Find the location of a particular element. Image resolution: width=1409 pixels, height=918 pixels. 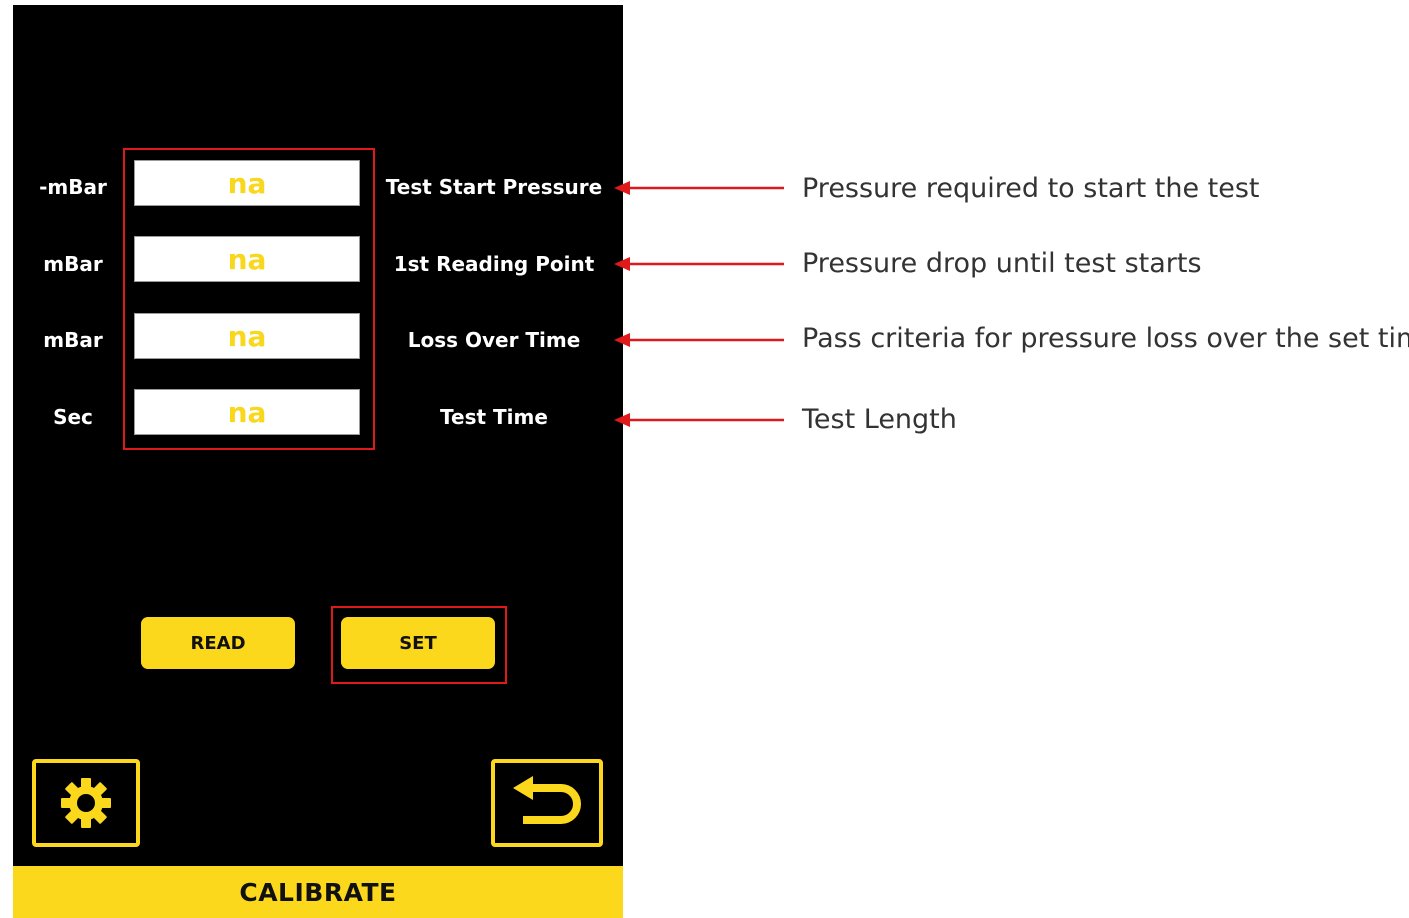

label-test-time: Test Time is located at coordinates (494, 417).